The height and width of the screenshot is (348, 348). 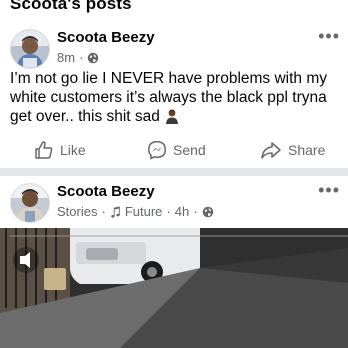 What do you see at coordinates (271, 150) in the screenshot?
I see `share-arrow-icon` at bounding box center [271, 150].